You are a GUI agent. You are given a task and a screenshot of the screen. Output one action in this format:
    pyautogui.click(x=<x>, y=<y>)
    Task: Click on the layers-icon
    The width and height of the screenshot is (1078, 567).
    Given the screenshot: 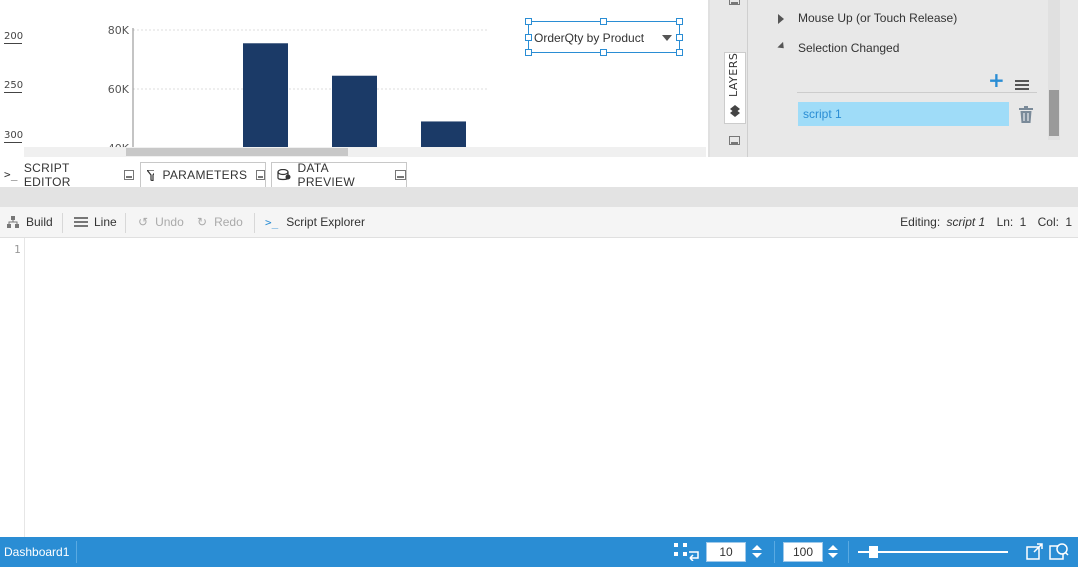 What is the action you would take?
    pyautogui.click(x=735, y=111)
    